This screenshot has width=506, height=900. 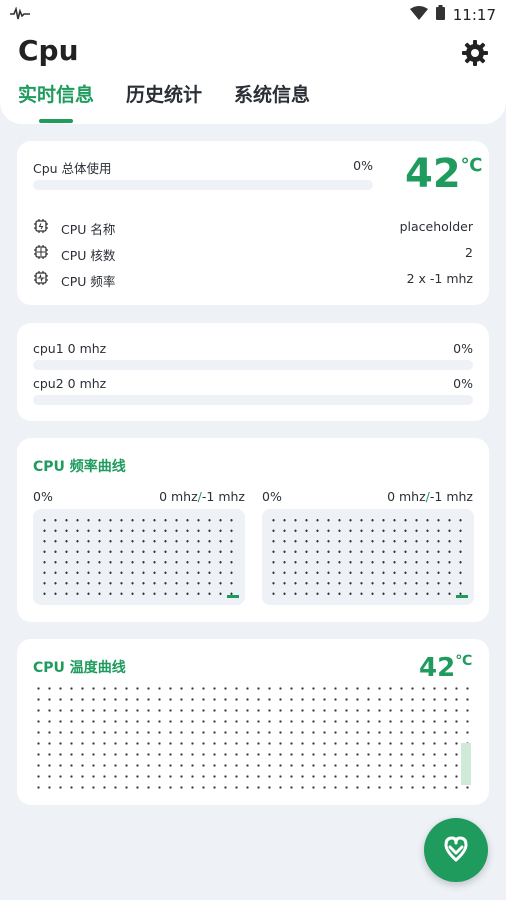 I want to click on tab-history: 历史统计, so click(x=164, y=97).